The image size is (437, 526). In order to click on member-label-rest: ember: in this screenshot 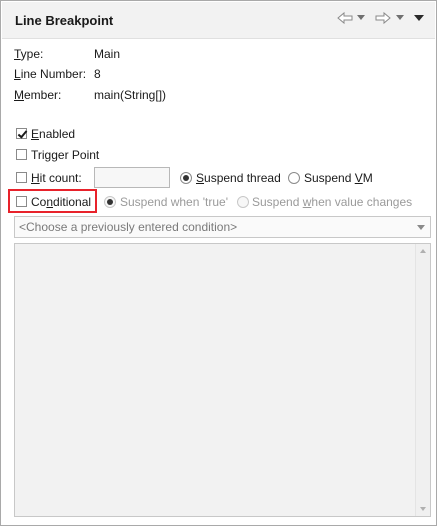, I will do `click(43, 95)`.